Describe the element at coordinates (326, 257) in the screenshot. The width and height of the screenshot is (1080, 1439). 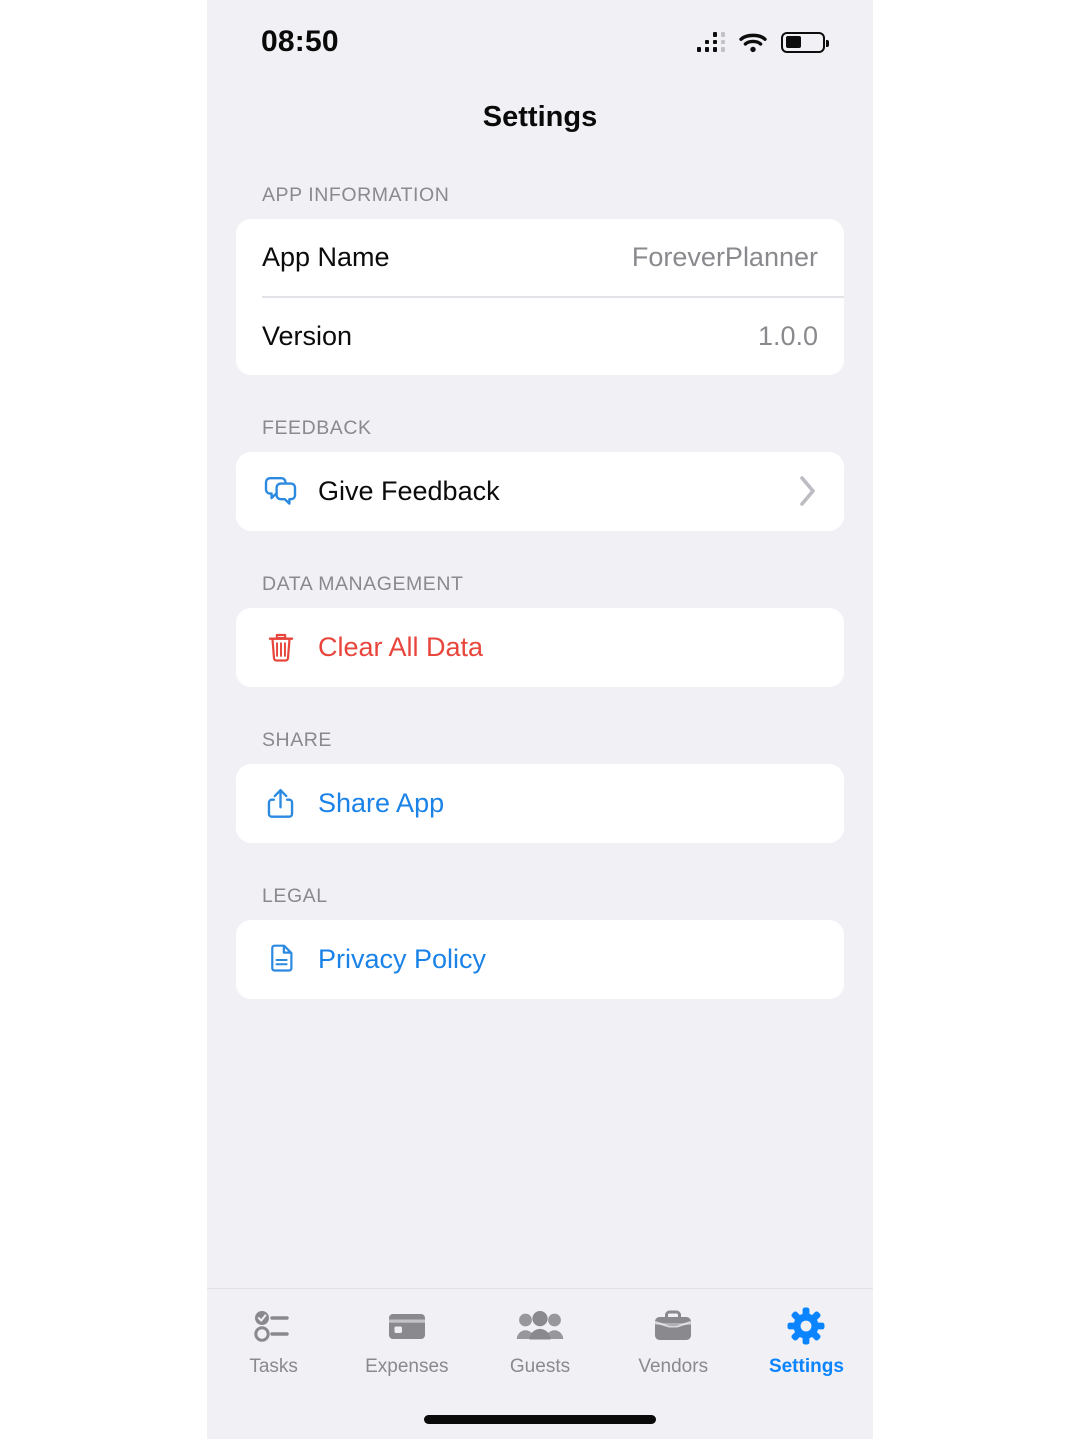
I see `row-label-app-name: App Name` at that location.